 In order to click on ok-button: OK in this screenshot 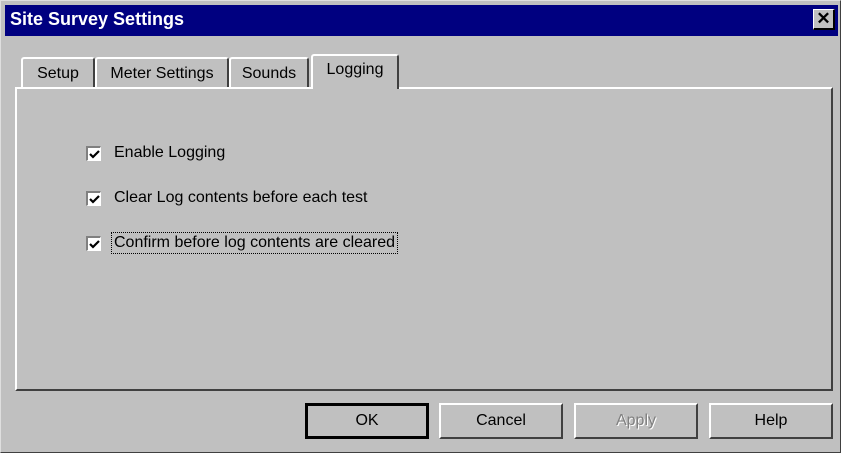, I will do `click(367, 421)`.